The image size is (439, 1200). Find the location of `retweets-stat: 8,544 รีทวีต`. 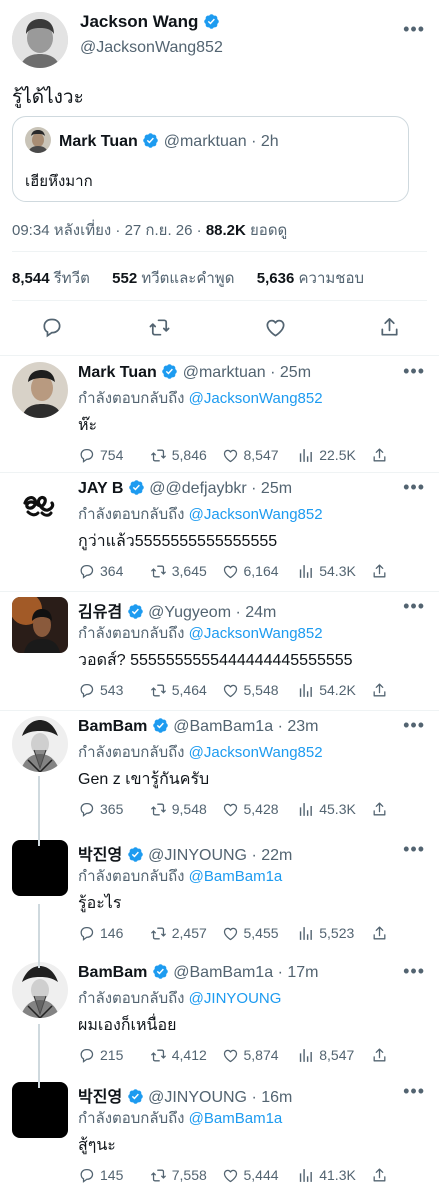

retweets-stat: 8,544 รีทวีต is located at coordinates (53, 278).